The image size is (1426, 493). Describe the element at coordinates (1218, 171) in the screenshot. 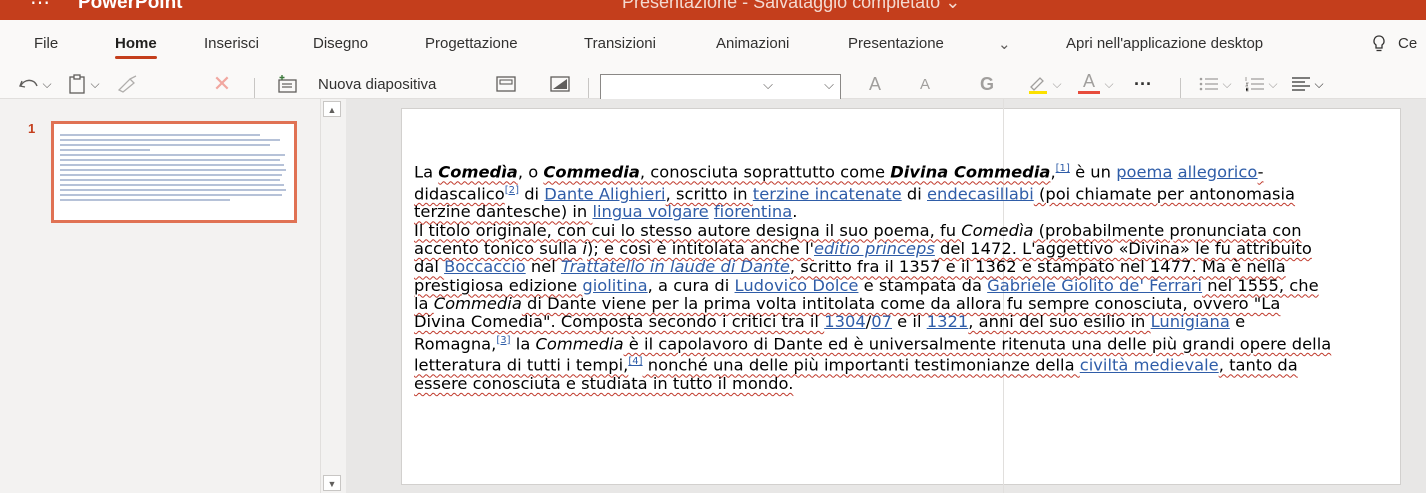

I see `hyperlink: allegorico` at that location.